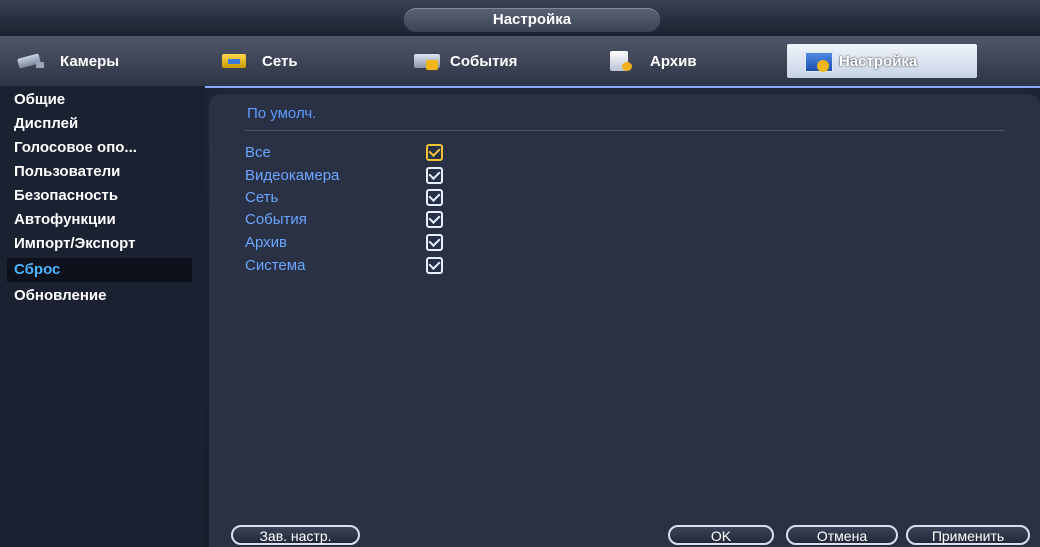 Image resolution: width=1040 pixels, height=547 pixels. I want to click on option-camera: Видеокамера, so click(360, 175).